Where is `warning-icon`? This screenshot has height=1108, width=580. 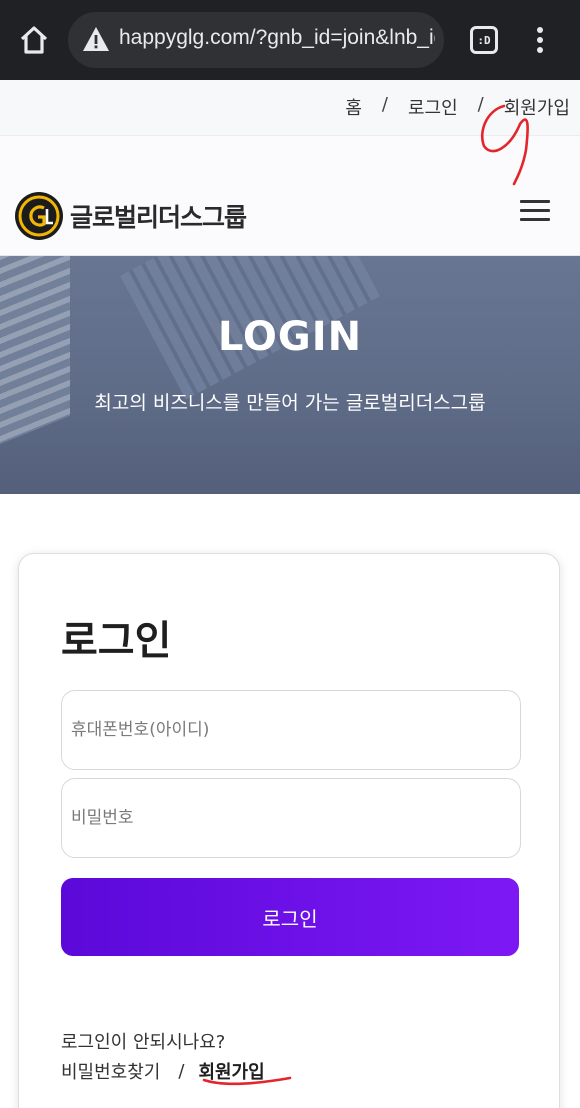 warning-icon is located at coordinates (96, 39).